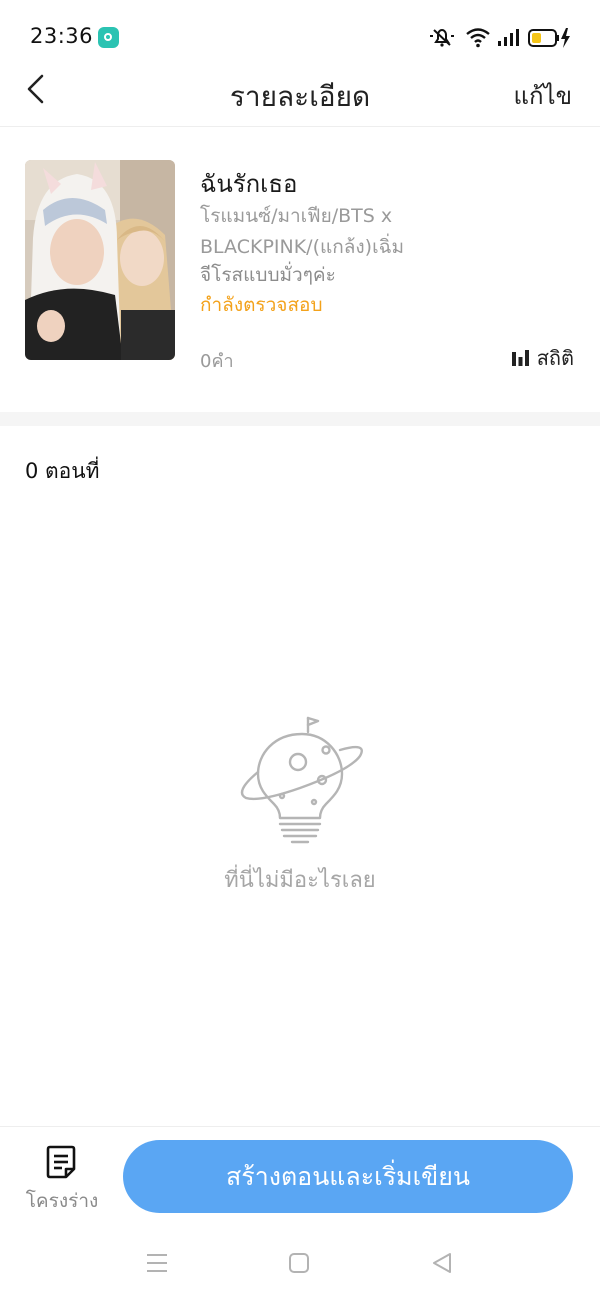  What do you see at coordinates (508, 37) in the screenshot?
I see `signal-icon` at bounding box center [508, 37].